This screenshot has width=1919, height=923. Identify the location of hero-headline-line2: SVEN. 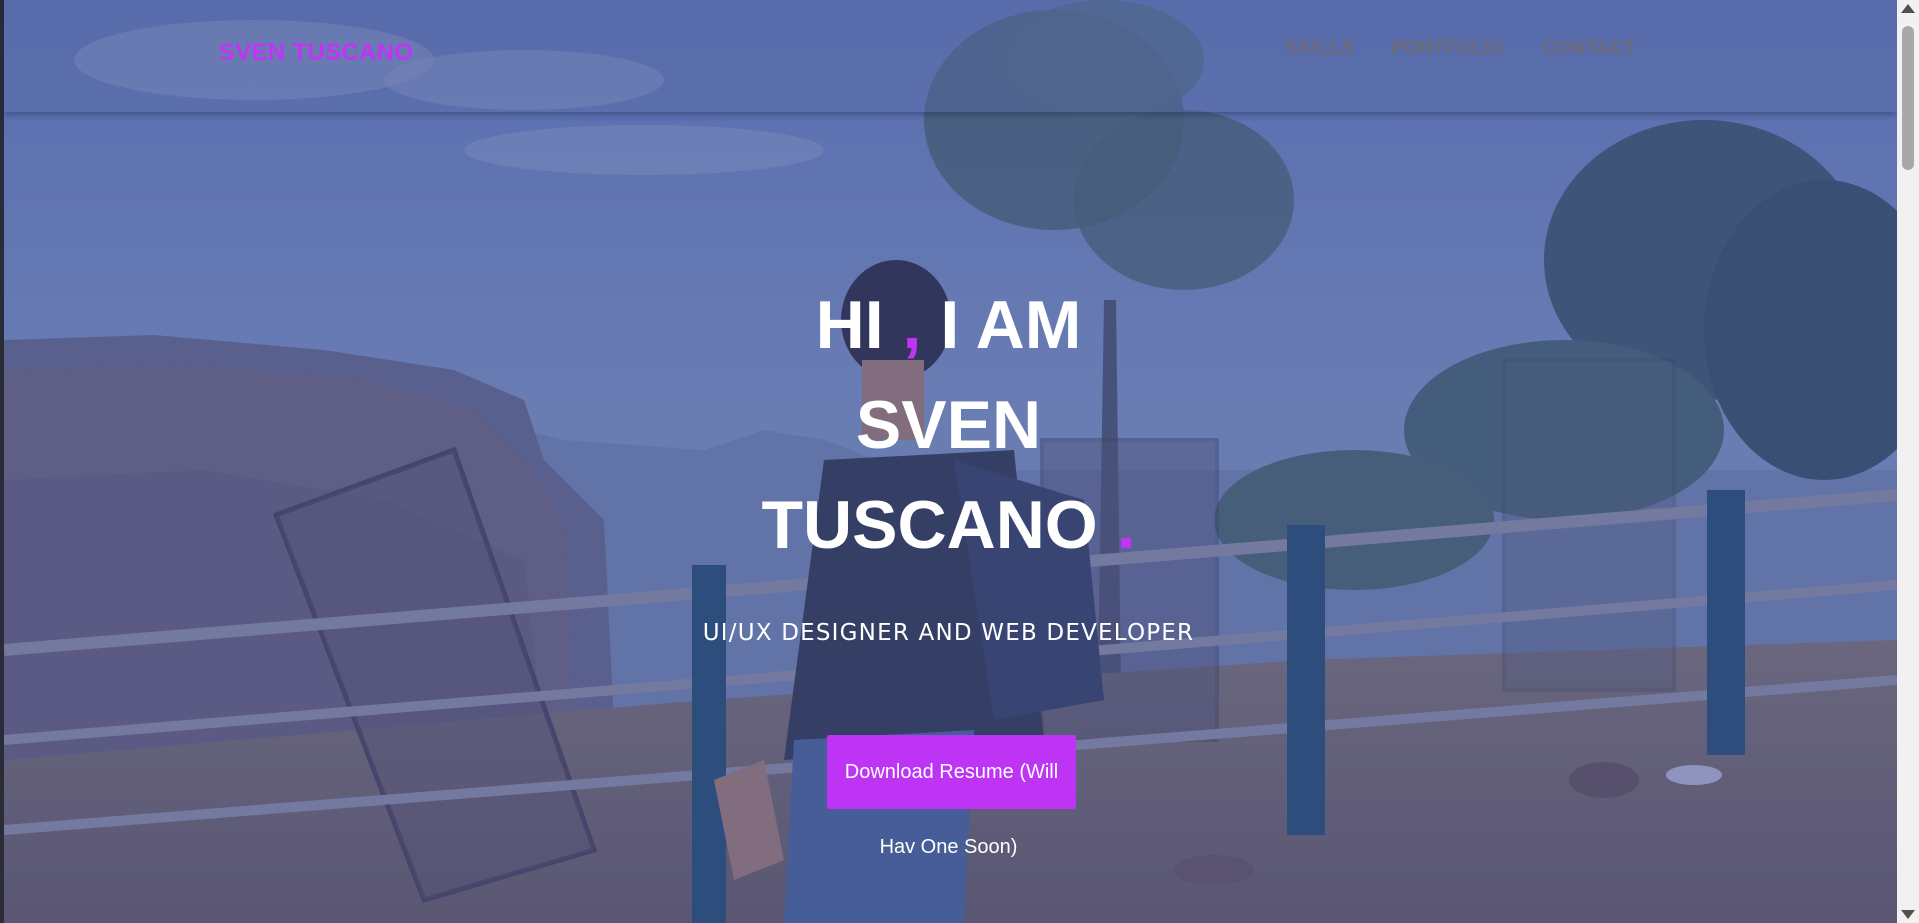
(948, 425).